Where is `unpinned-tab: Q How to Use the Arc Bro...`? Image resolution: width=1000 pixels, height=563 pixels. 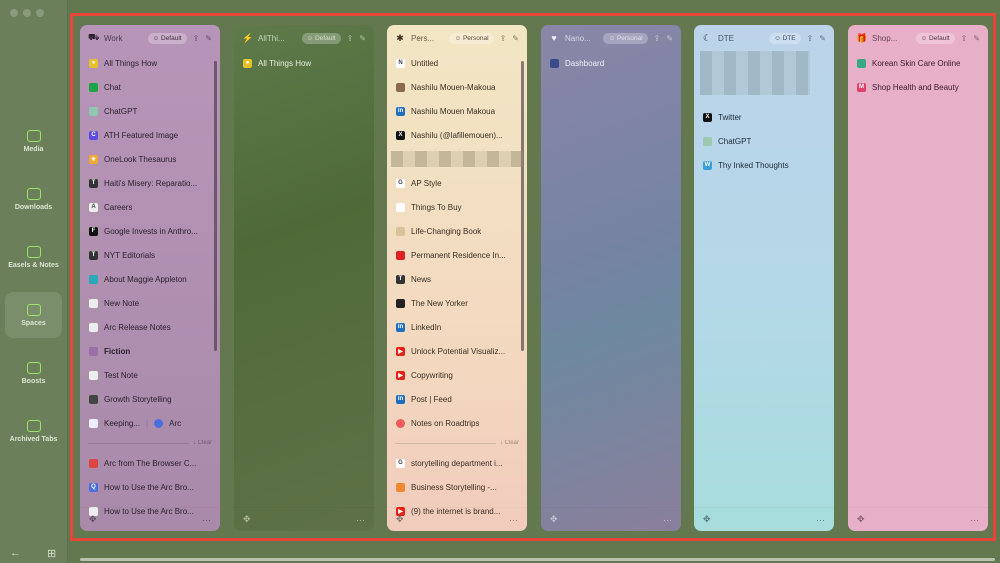 unpinned-tab: Q How to Use the Arc Bro... is located at coordinates (150, 487).